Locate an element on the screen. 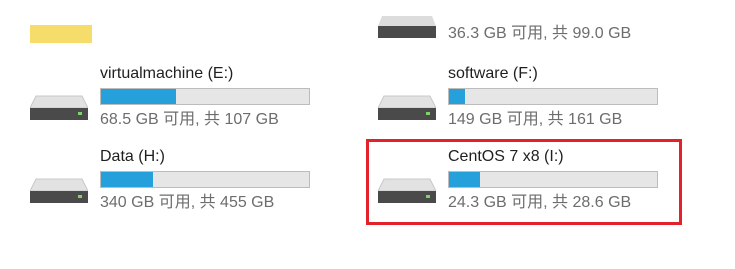  drive-name: software (F:) is located at coordinates (493, 73).